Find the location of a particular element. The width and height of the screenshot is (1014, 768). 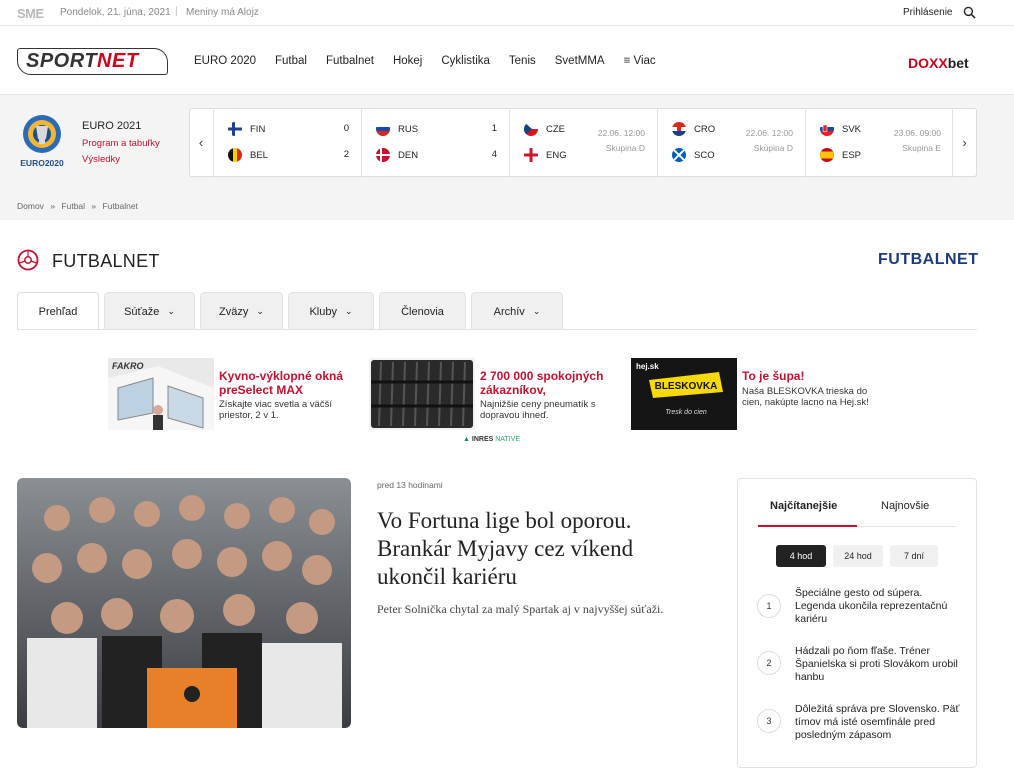

nav-item-futbalnet: Futbalnet is located at coordinates (350, 61).